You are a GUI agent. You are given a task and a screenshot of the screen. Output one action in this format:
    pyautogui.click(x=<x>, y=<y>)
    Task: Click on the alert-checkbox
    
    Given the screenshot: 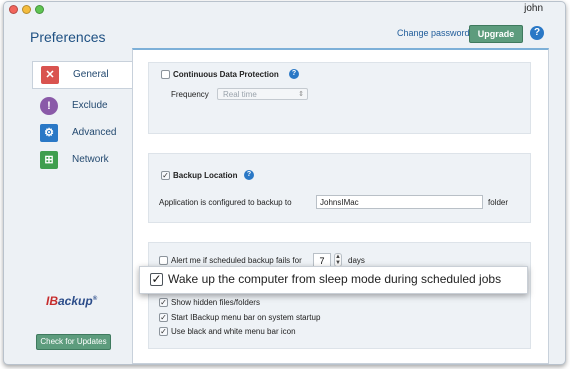 What is the action you would take?
    pyautogui.click(x=163, y=260)
    